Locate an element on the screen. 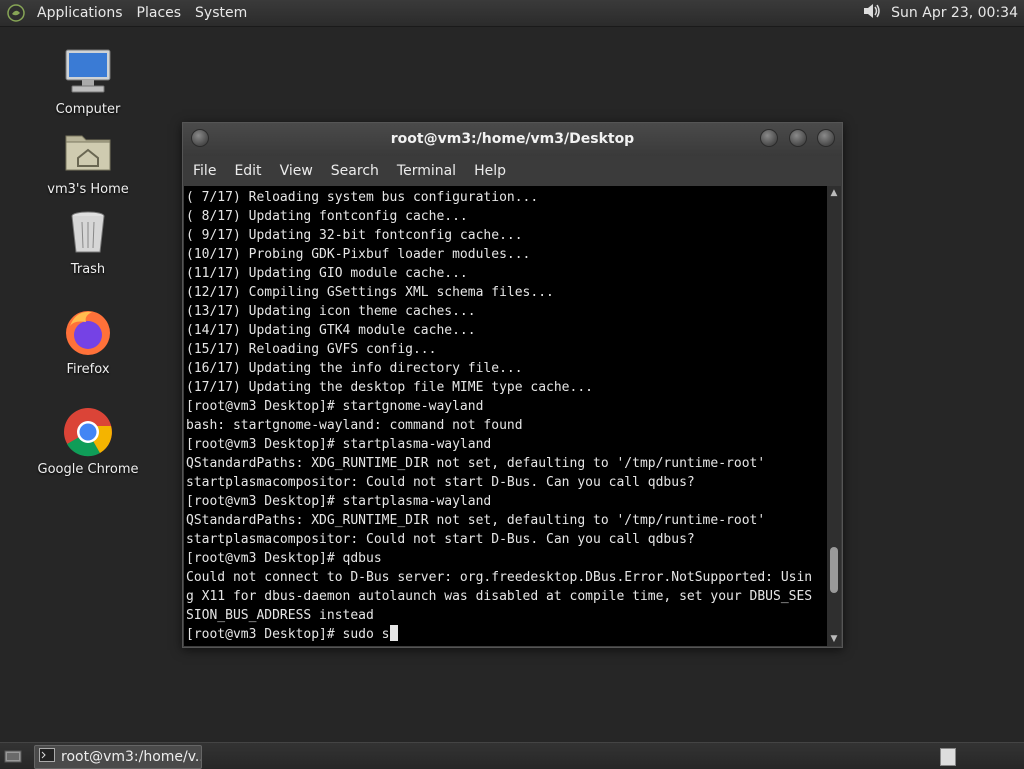 Image resolution: width=1024 pixels, height=769 pixels. clock: Sun Apr 23, 00:34 is located at coordinates (951, 13).